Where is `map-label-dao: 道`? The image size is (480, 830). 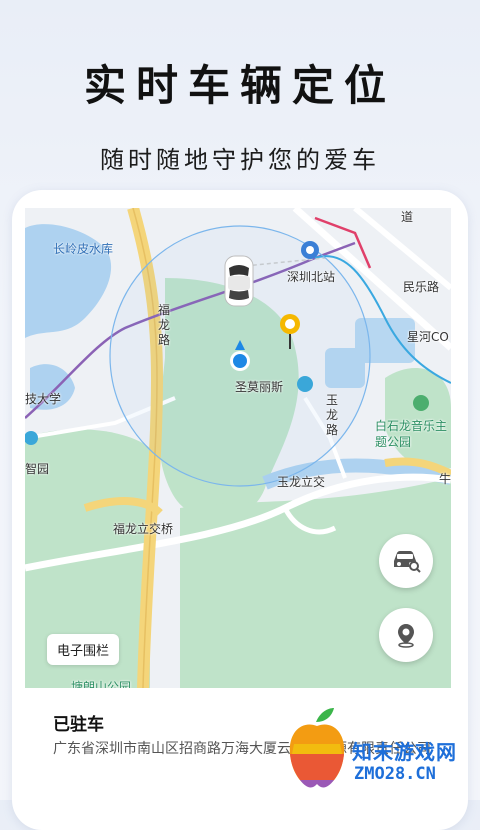
map-label-dao: 道 is located at coordinates (407, 217).